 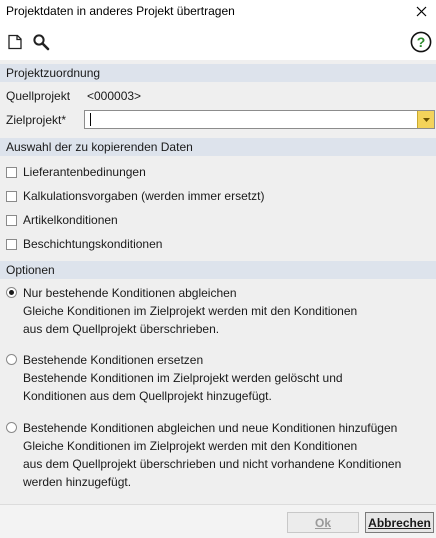 What do you see at coordinates (130, 293) in the screenshot?
I see `radio-option-title: Nur bestehende Konditionen abgleichen` at bounding box center [130, 293].